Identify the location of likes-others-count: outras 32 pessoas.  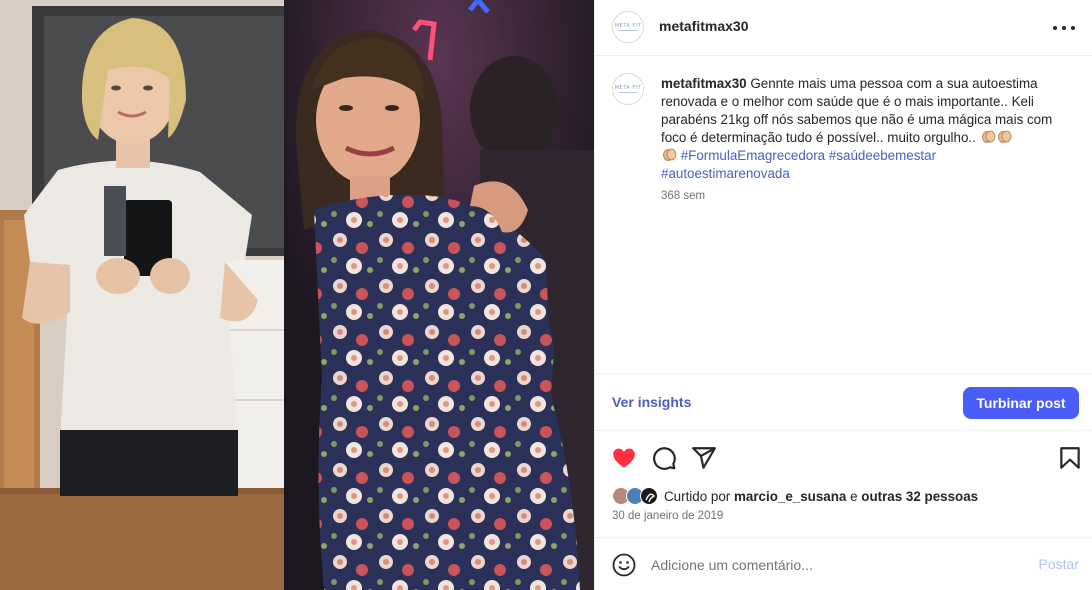
(919, 496).